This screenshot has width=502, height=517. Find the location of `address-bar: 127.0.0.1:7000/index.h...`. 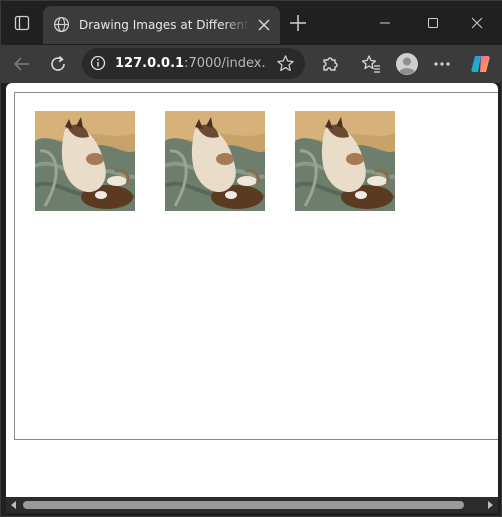

address-bar: 127.0.0.1:7000/index.h... is located at coordinates (193, 63).